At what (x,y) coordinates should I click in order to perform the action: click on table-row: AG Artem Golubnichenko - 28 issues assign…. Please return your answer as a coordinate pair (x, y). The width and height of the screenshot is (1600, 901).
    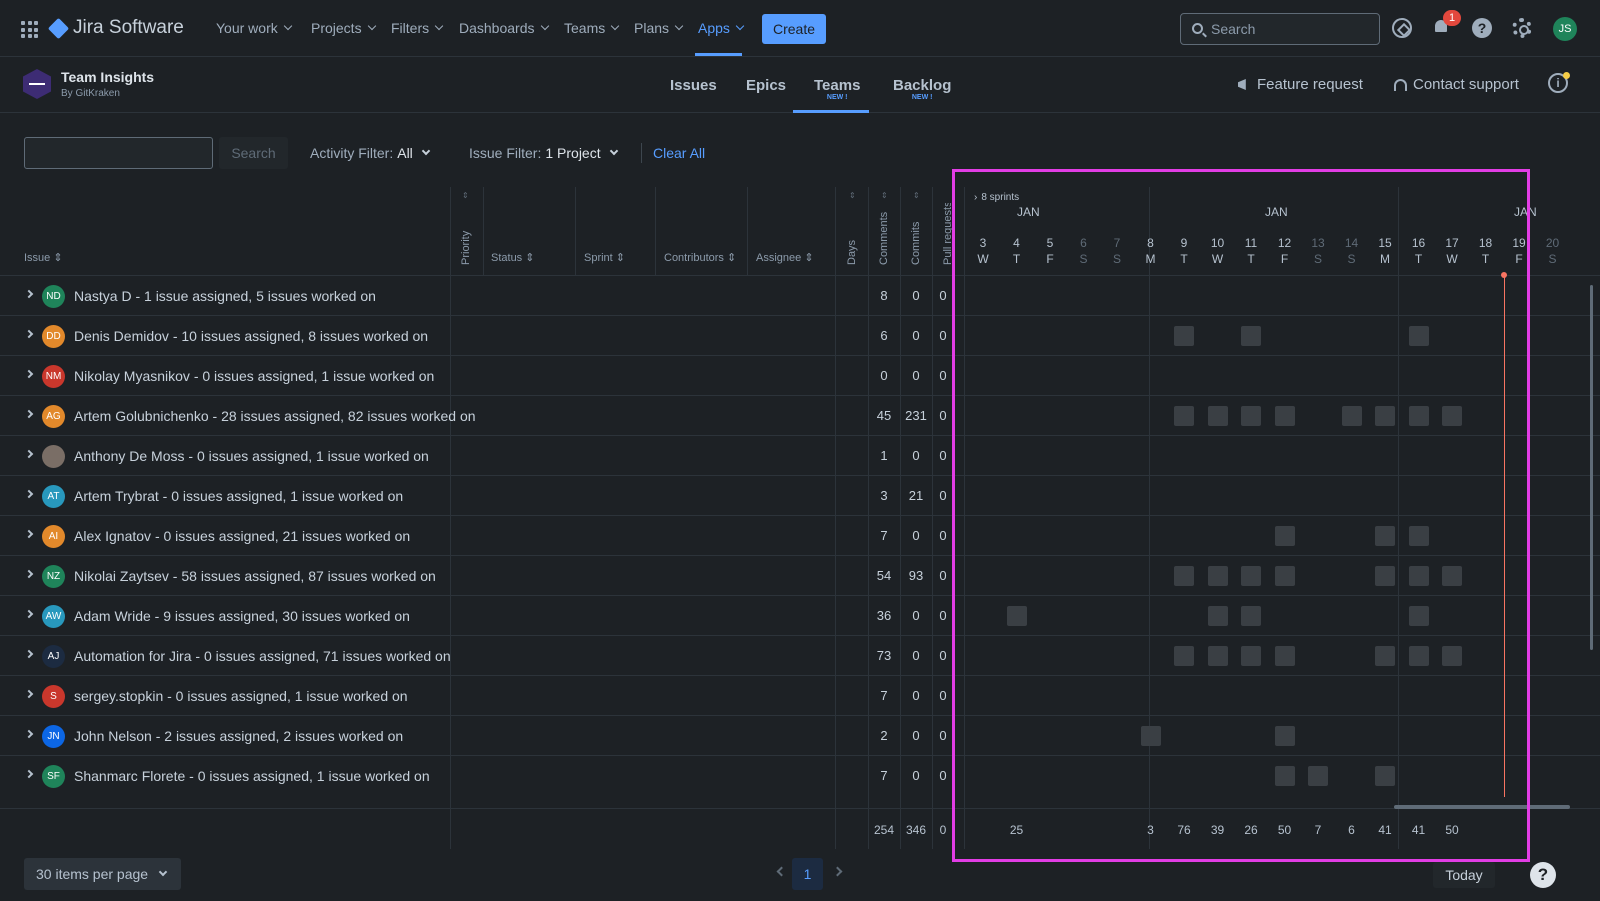
    Looking at the image, I should click on (800, 415).